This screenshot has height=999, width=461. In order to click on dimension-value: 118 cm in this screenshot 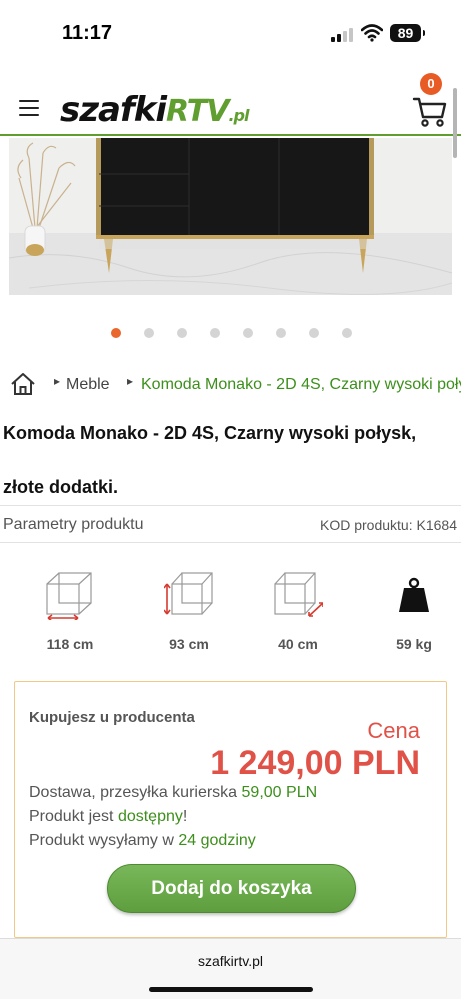, I will do `click(70, 644)`.